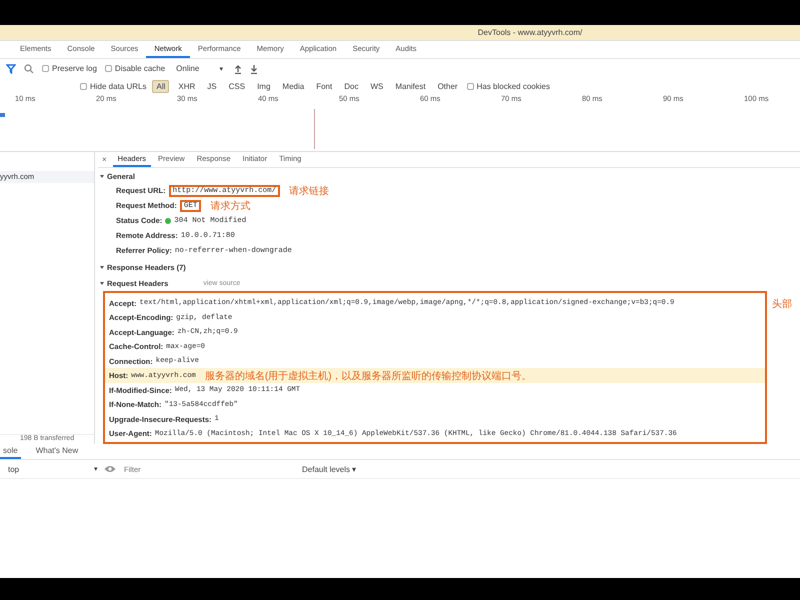  I want to click on checkbox-label: Preserve log, so click(74, 68).